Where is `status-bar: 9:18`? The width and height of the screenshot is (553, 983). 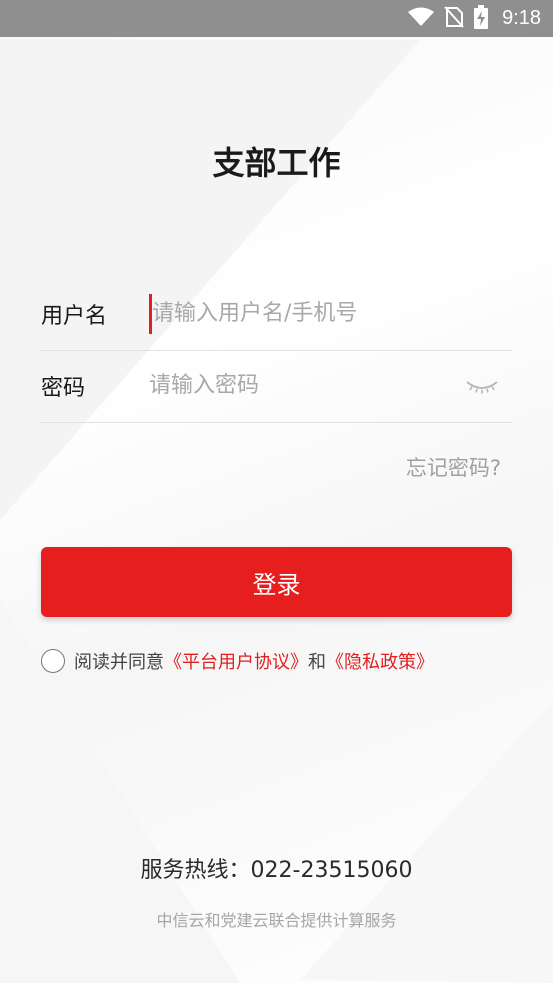 status-bar: 9:18 is located at coordinates (276, 18).